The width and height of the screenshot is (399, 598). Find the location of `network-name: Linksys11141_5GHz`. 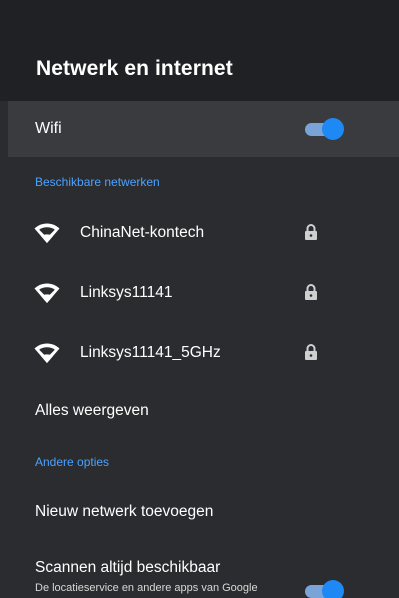

network-name: Linksys11141_5GHz is located at coordinates (150, 352).